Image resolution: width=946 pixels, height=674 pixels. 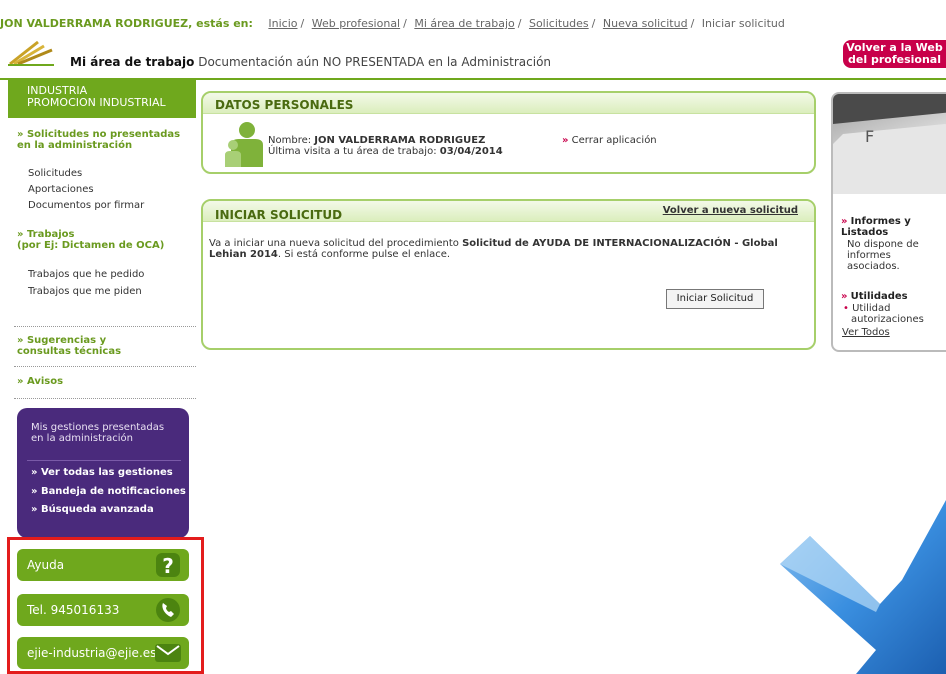 I want to click on link-ver-todas-gestiones: » Ver todas las gestiones, so click(x=102, y=472).